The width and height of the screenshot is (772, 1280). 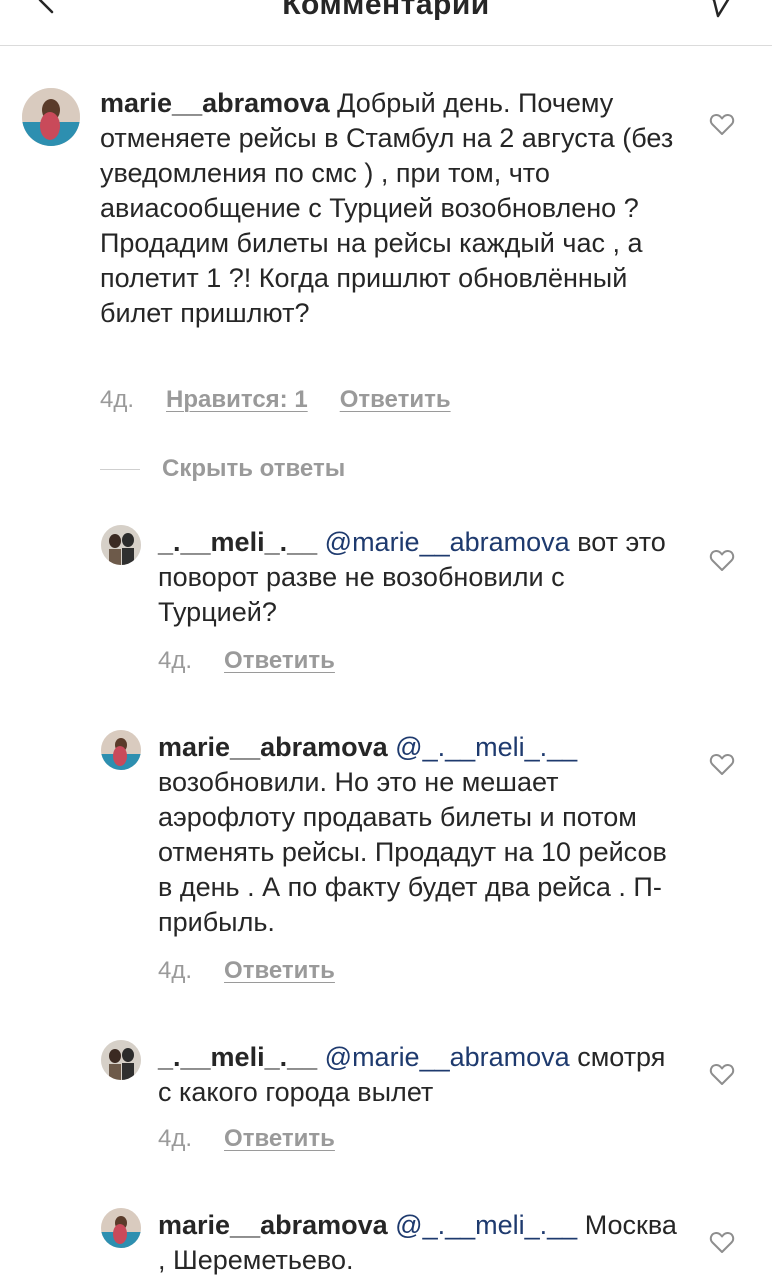 What do you see at coordinates (215, 103) in the screenshot?
I see `comment-username: marie__abramova` at bounding box center [215, 103].